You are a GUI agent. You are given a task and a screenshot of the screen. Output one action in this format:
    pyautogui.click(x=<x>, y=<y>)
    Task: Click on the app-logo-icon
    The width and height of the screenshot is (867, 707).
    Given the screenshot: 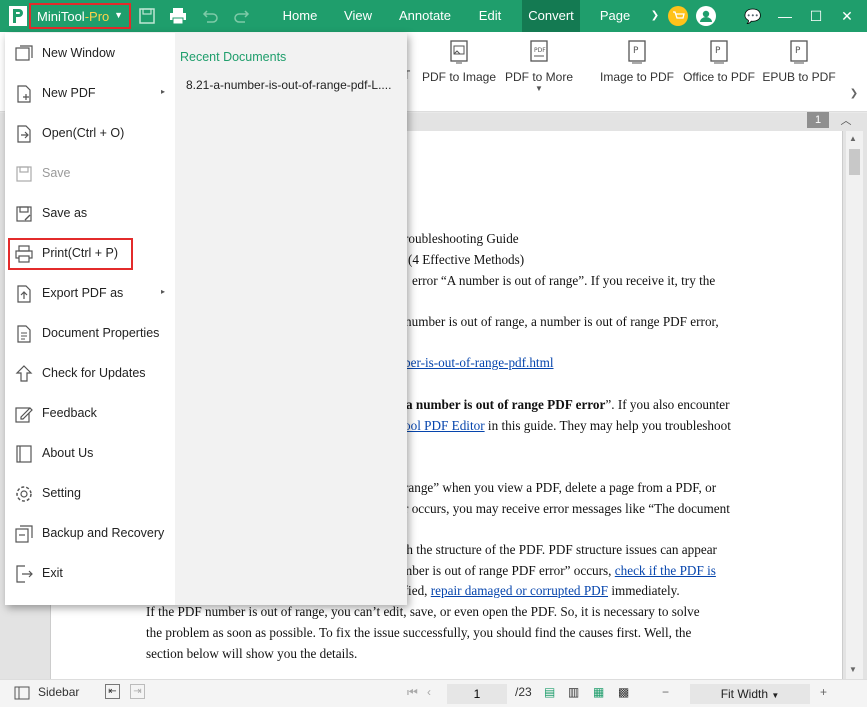 What is the action you would take?
    pyautogui.click(x=18, y=16)
    